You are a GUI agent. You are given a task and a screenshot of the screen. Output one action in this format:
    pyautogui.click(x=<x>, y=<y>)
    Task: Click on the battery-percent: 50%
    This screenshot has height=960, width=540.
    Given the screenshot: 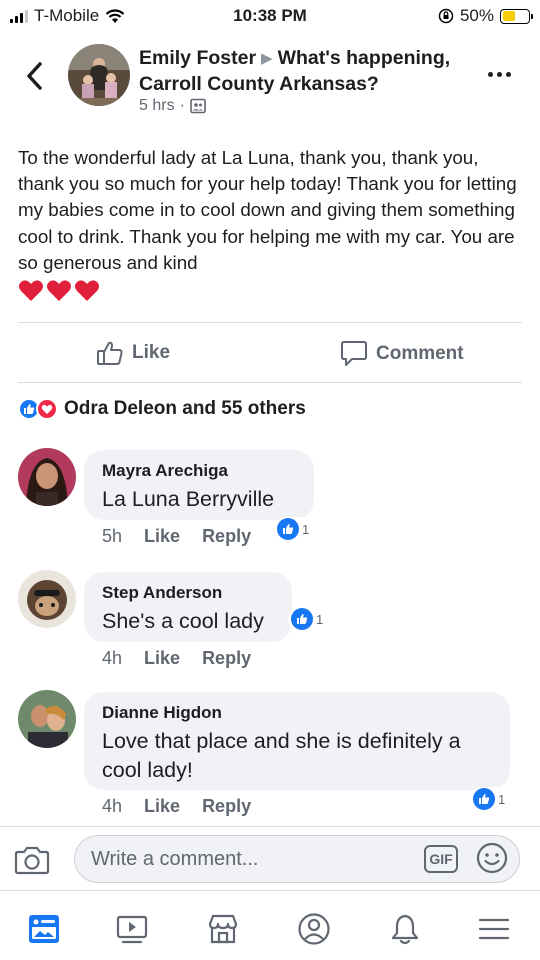 What is the action you would take?
    pyautogui.click(x=476, y=15)
    